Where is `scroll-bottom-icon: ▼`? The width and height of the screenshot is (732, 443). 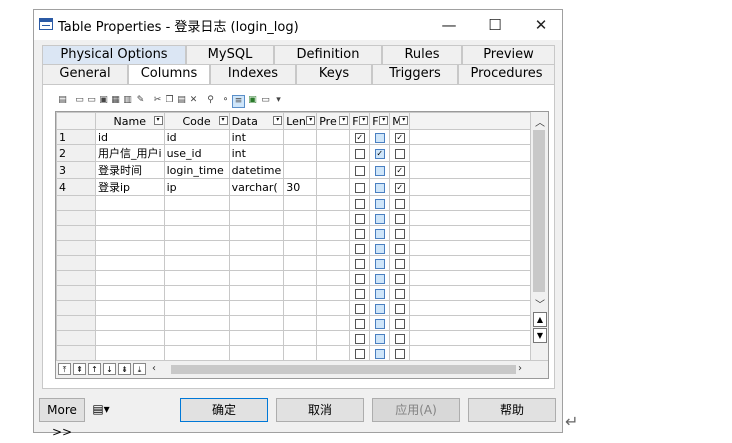 scroll-bottom-icon: ▼ is located at coordinates (540, 335).